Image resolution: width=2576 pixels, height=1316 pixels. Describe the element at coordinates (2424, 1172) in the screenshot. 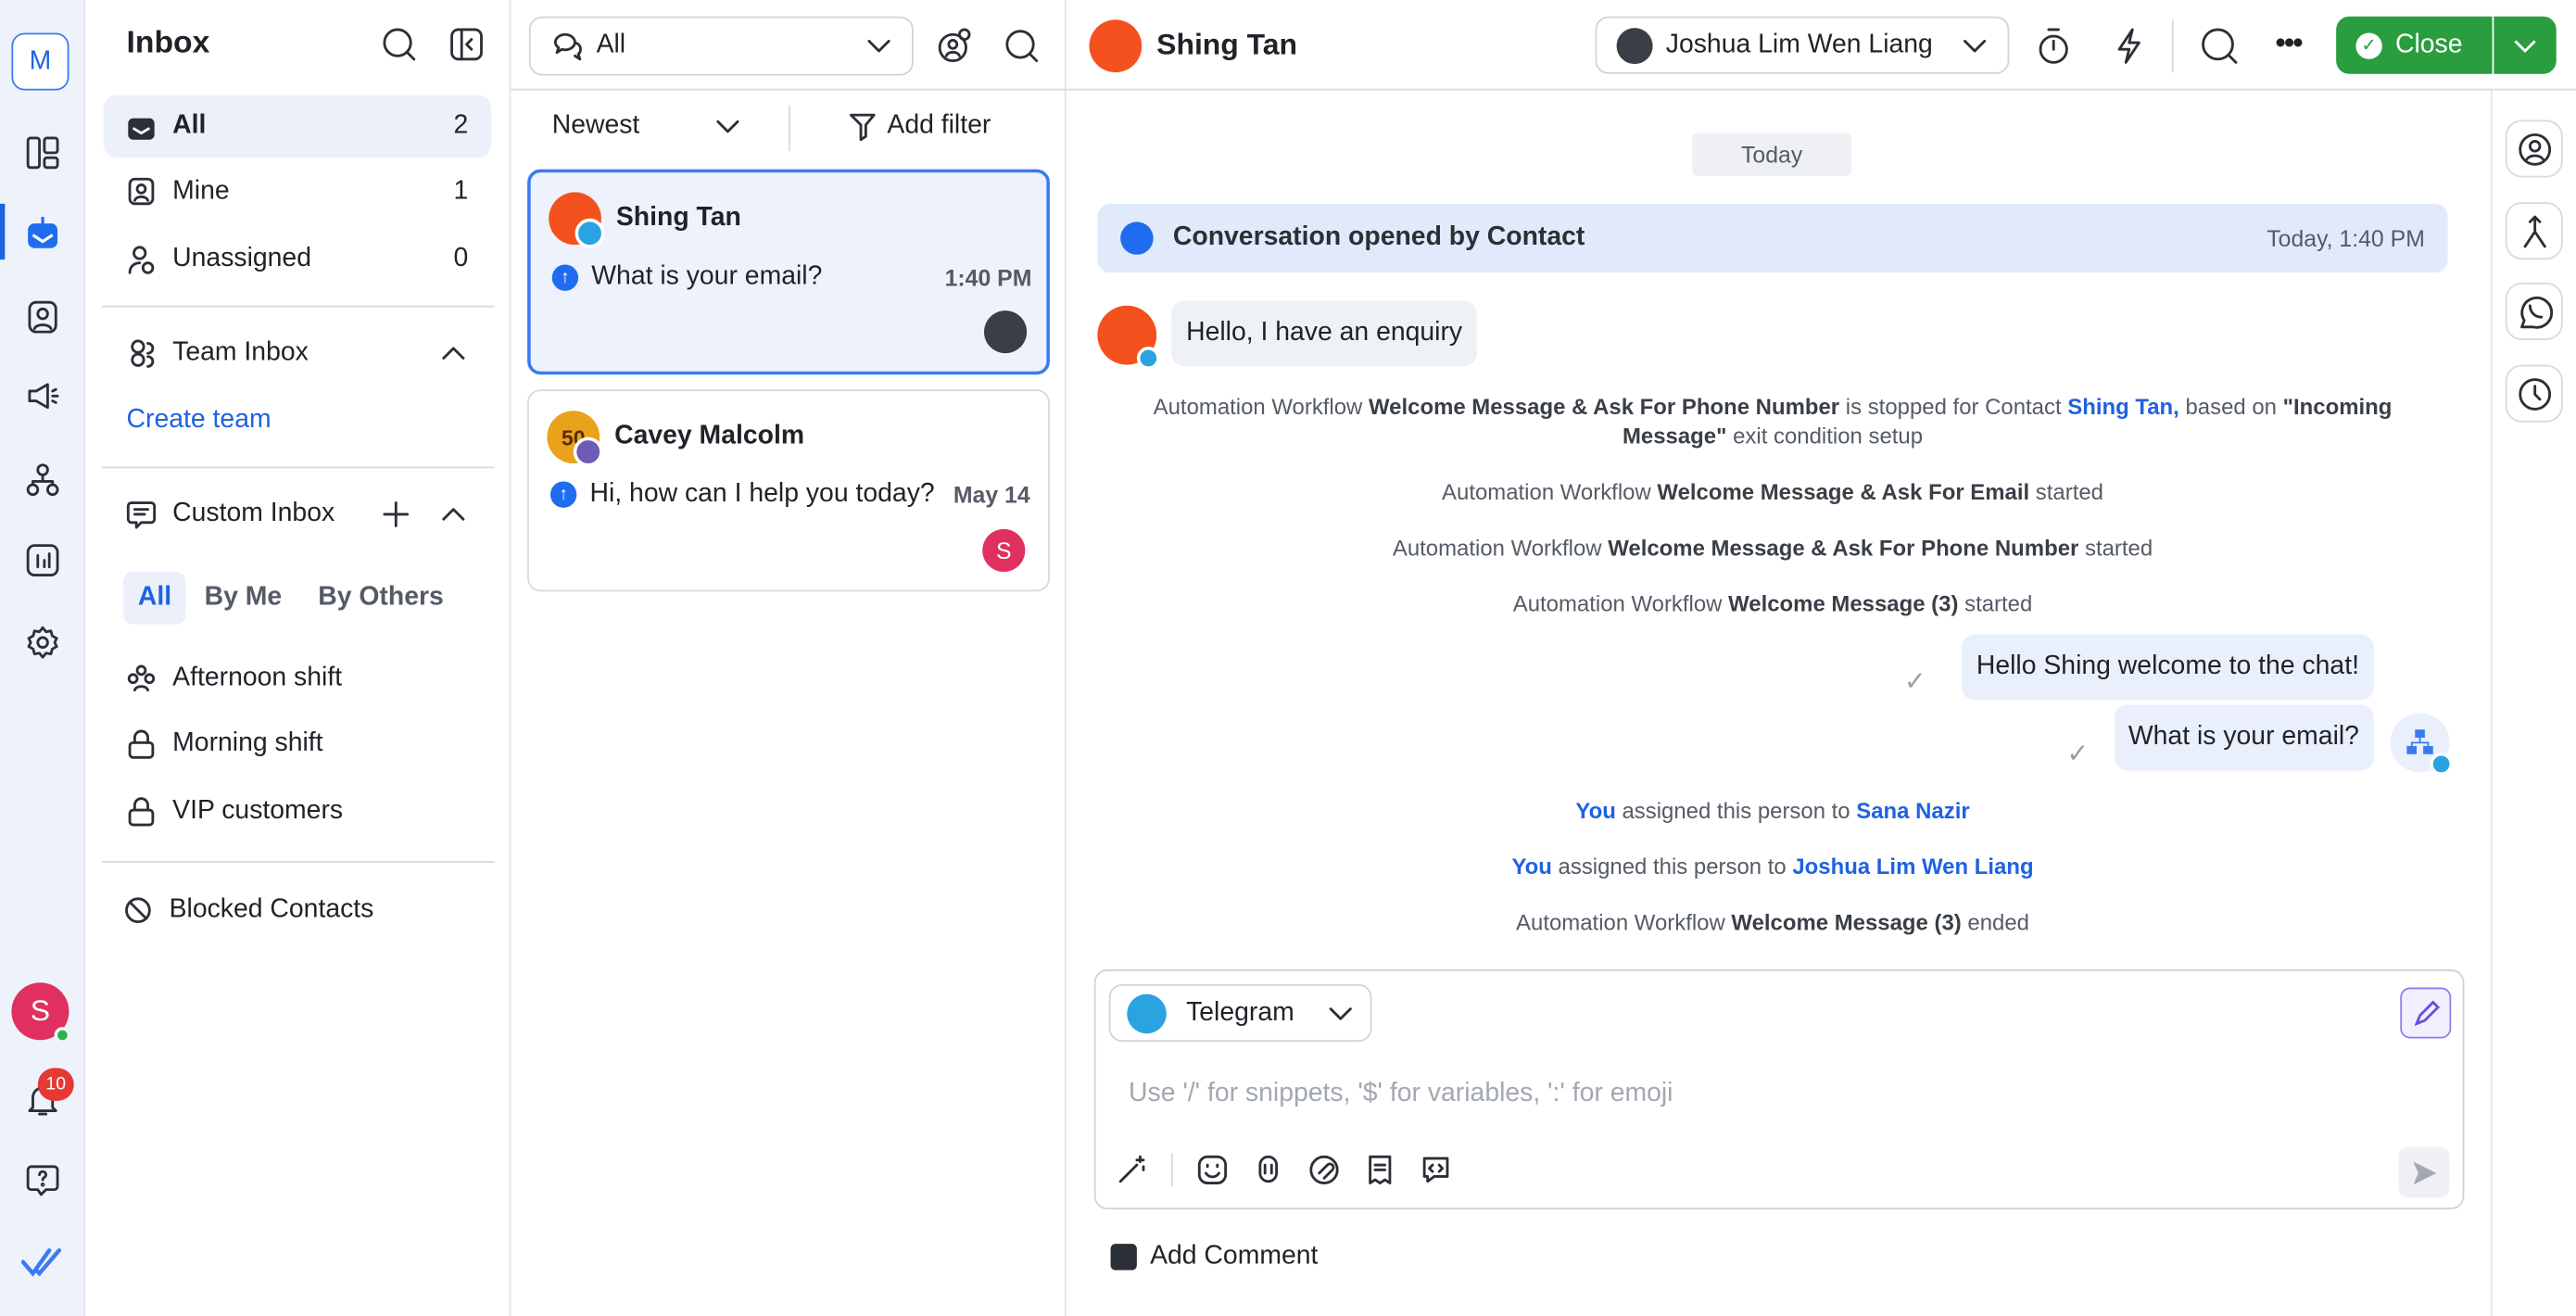

I see `send-button` at that location.